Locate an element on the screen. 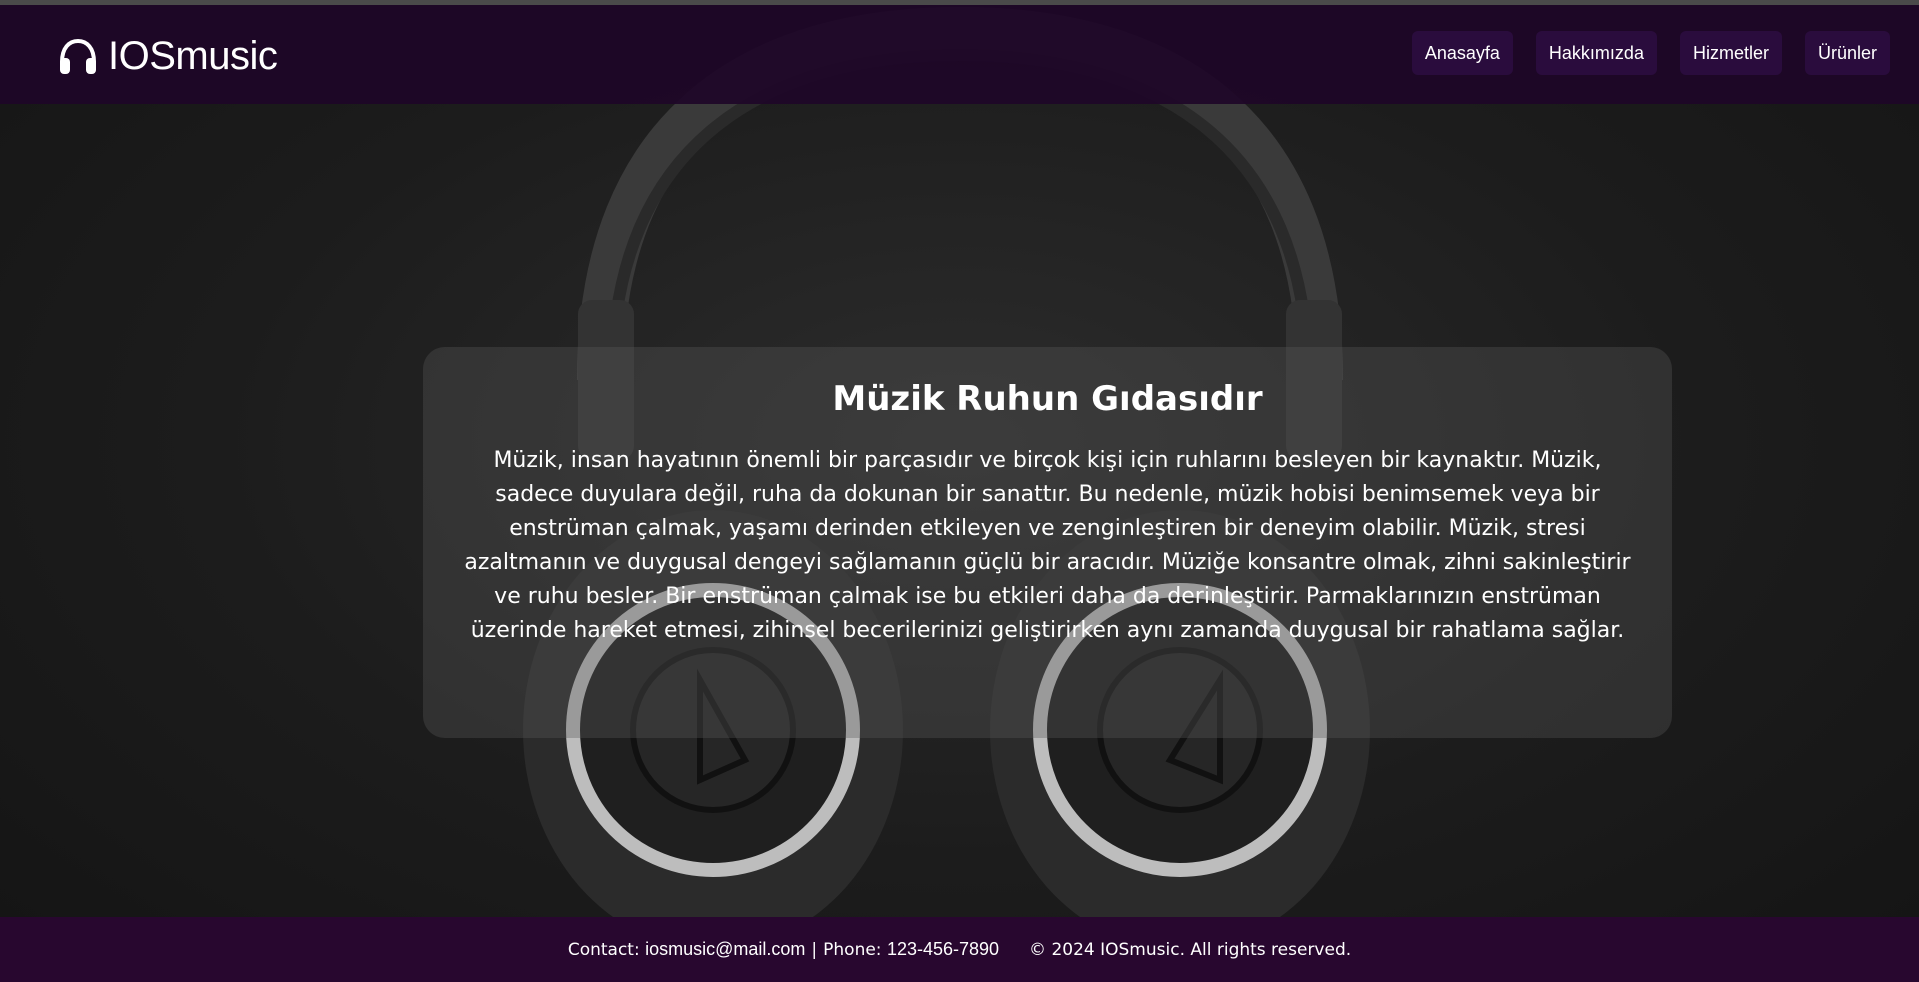 This screenshot has height=982, width=1919. nav-item-hakkimizda: Hakkımızda is located at coordinates (1596, 53).